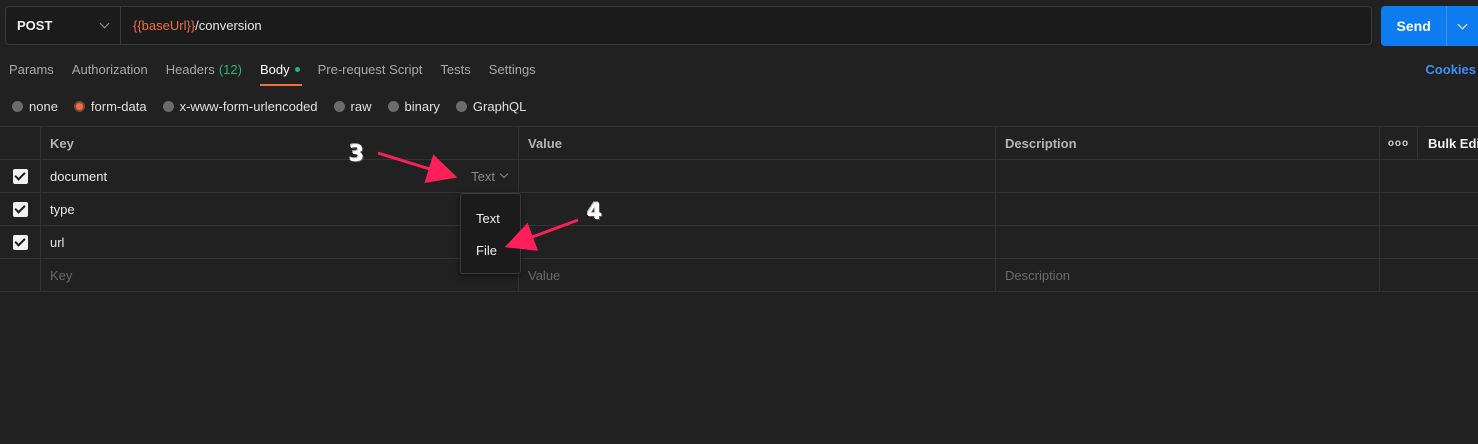  I want to click on mode-label: raw, so click(361, 106).